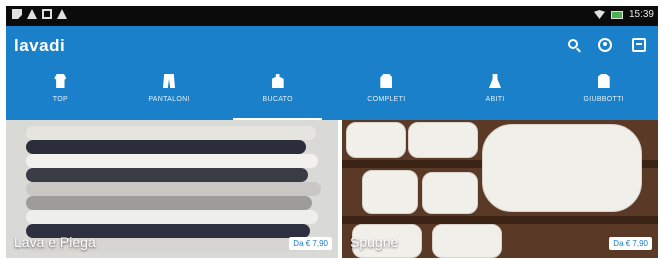 The image size is (661, 260). I want to click on tab-label: PANTALONI, so click(169, 99).